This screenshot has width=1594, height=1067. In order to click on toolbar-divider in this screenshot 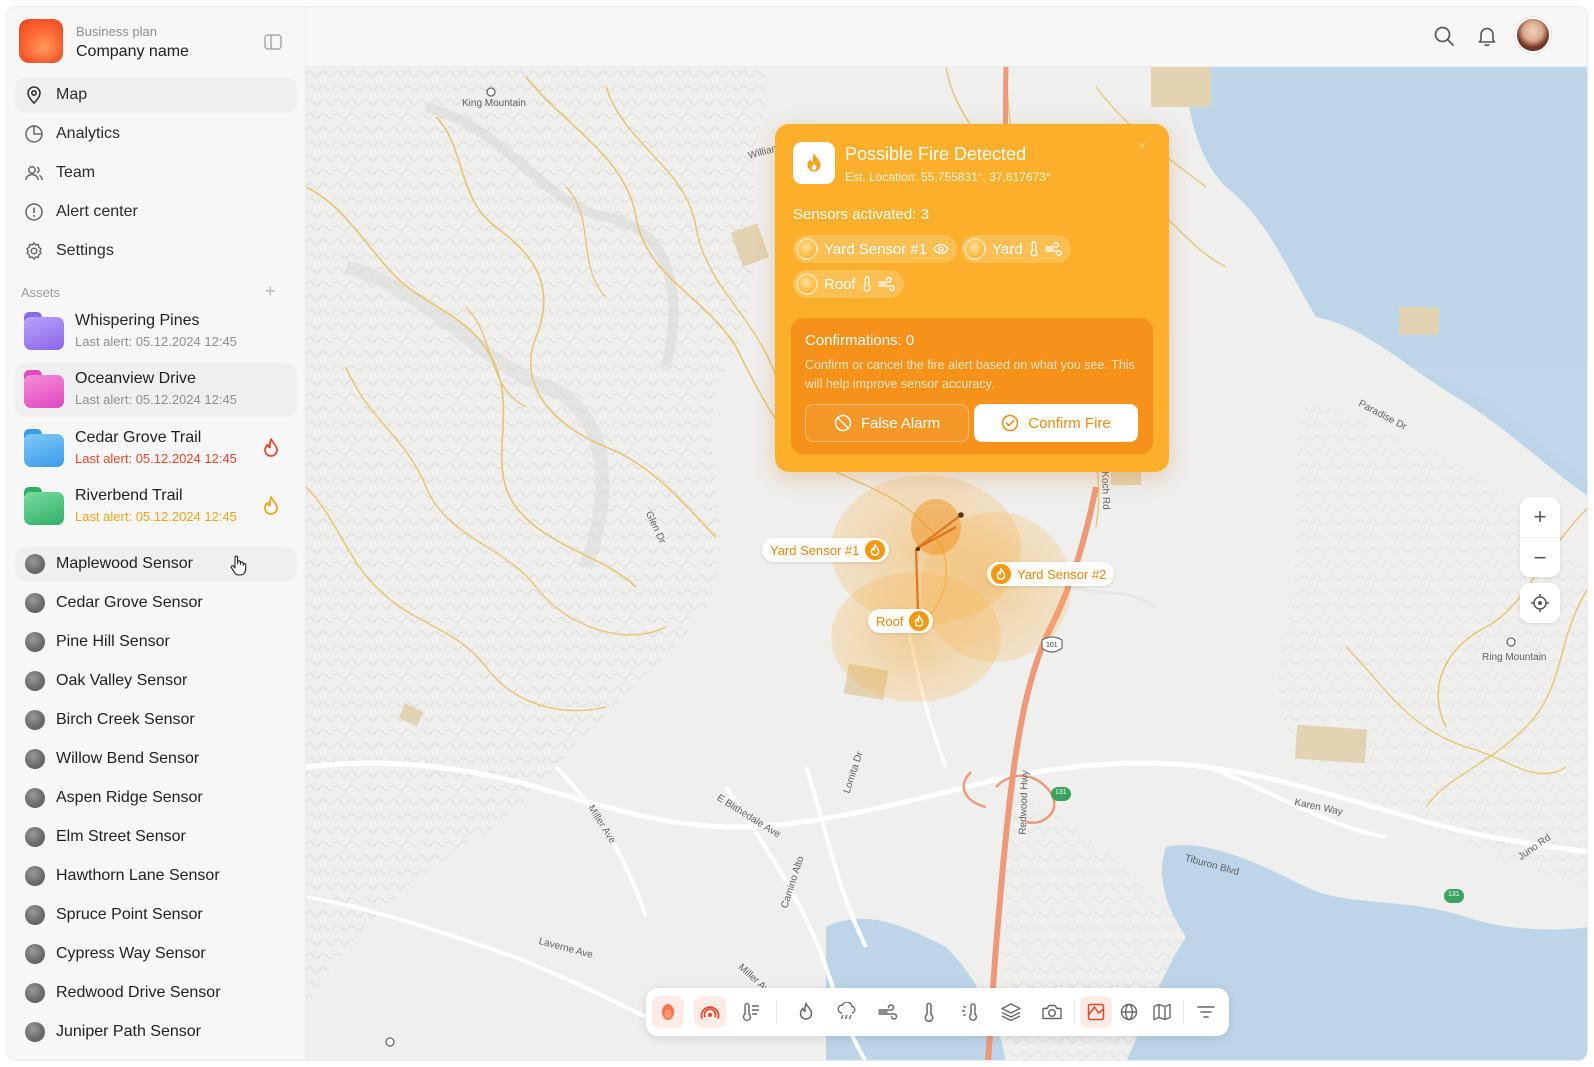, I will do `click(1074, 1012)`.